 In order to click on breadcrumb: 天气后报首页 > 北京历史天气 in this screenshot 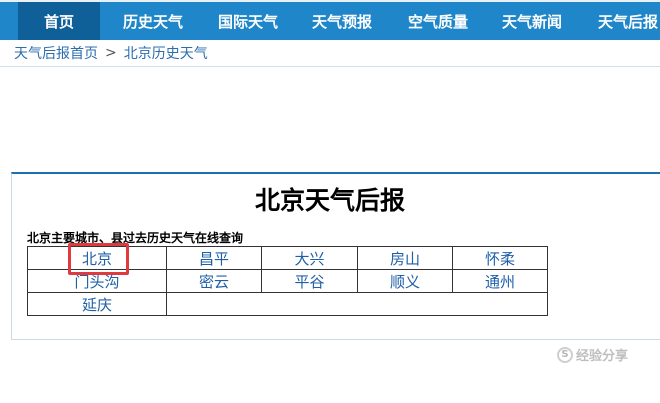, I will do `click(111, 53)`.